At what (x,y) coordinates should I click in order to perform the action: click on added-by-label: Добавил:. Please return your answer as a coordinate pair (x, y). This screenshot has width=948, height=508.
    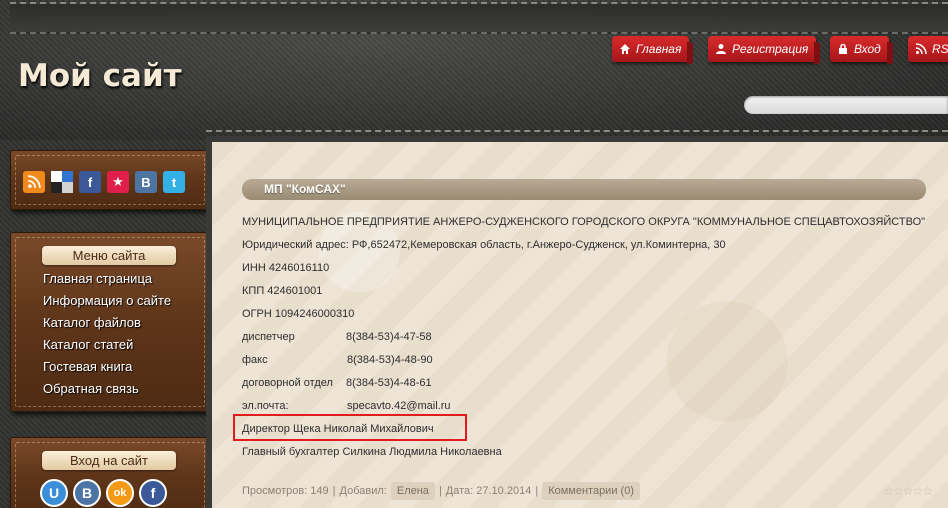
    Looking at the image, I should click on (363, 491).